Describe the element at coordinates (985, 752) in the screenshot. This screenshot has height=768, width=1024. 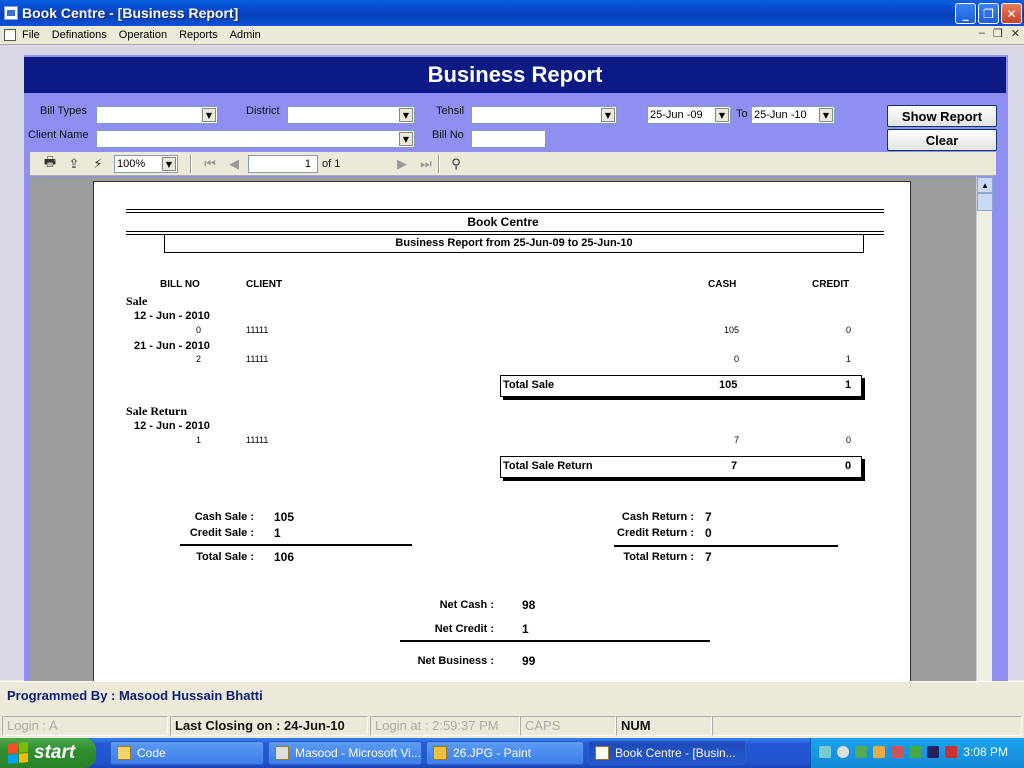
I see `clock: 3:08 PM` at that location.